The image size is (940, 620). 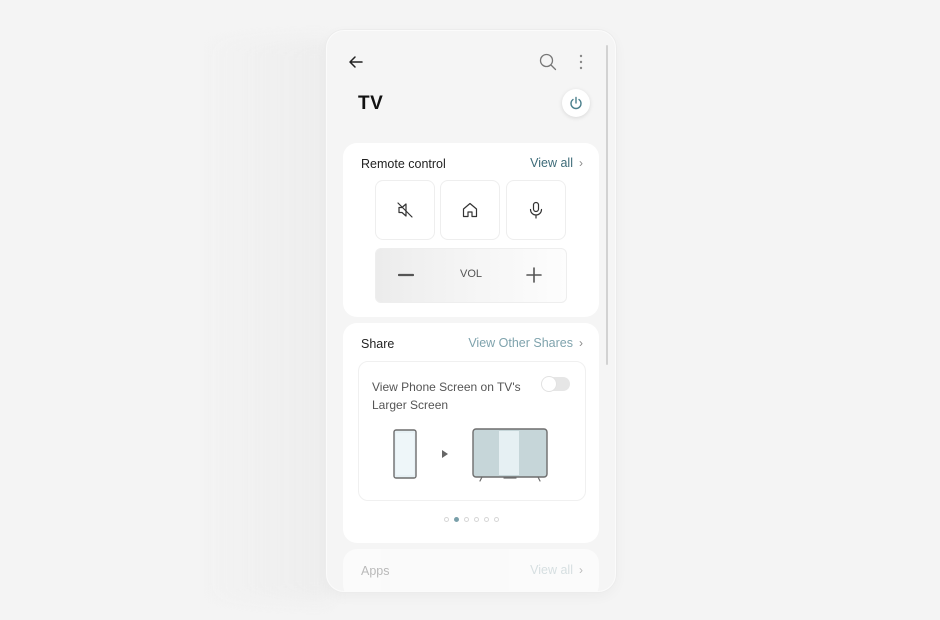 I want to click on more-vertical-icon, so click(x=581, y=62).